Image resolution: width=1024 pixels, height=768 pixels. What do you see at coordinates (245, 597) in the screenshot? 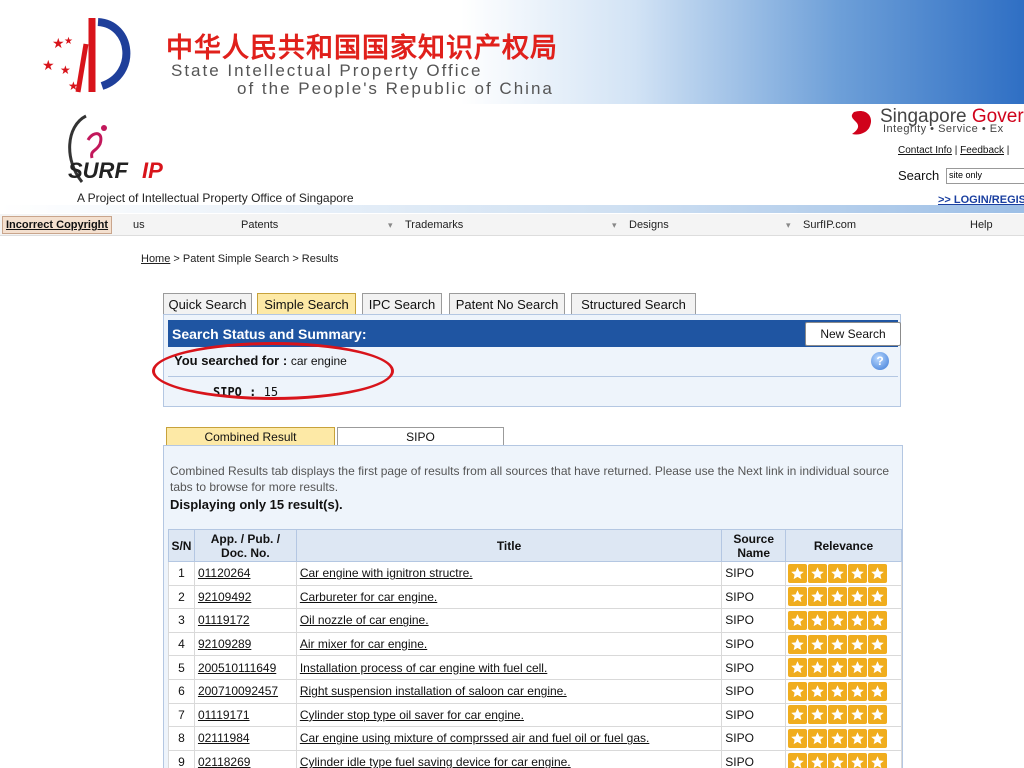
I see `row-doc-no-link: 92109492` at bounding box center [245, 597].